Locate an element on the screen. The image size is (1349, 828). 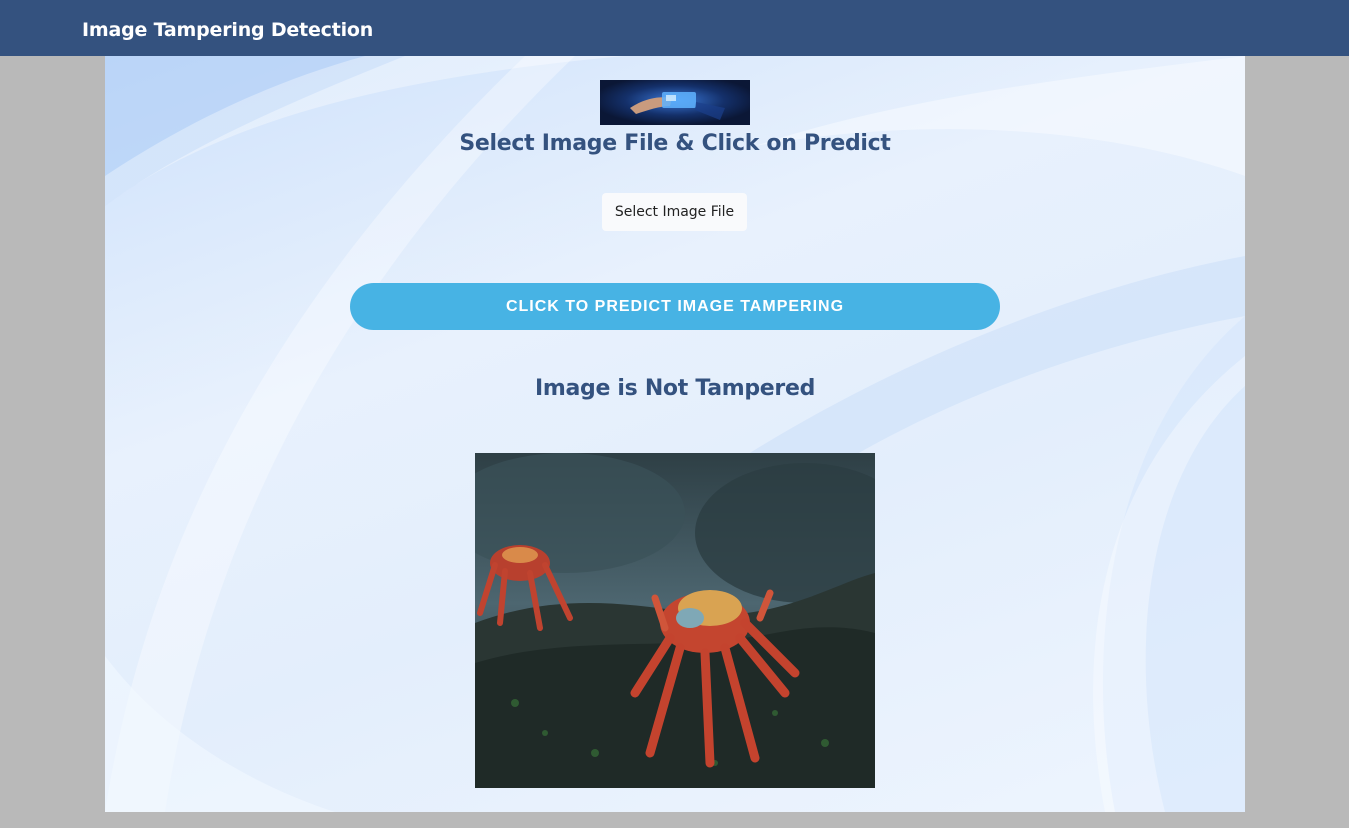
banner-image is located at coordinates (675, 102).